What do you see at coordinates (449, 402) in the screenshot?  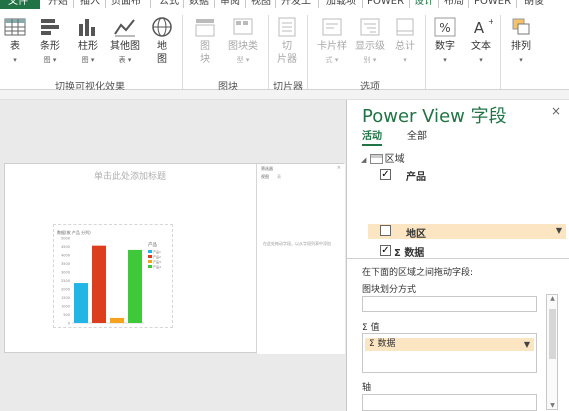 I see `drop-zone-axis` at bounding box center [449, 402].